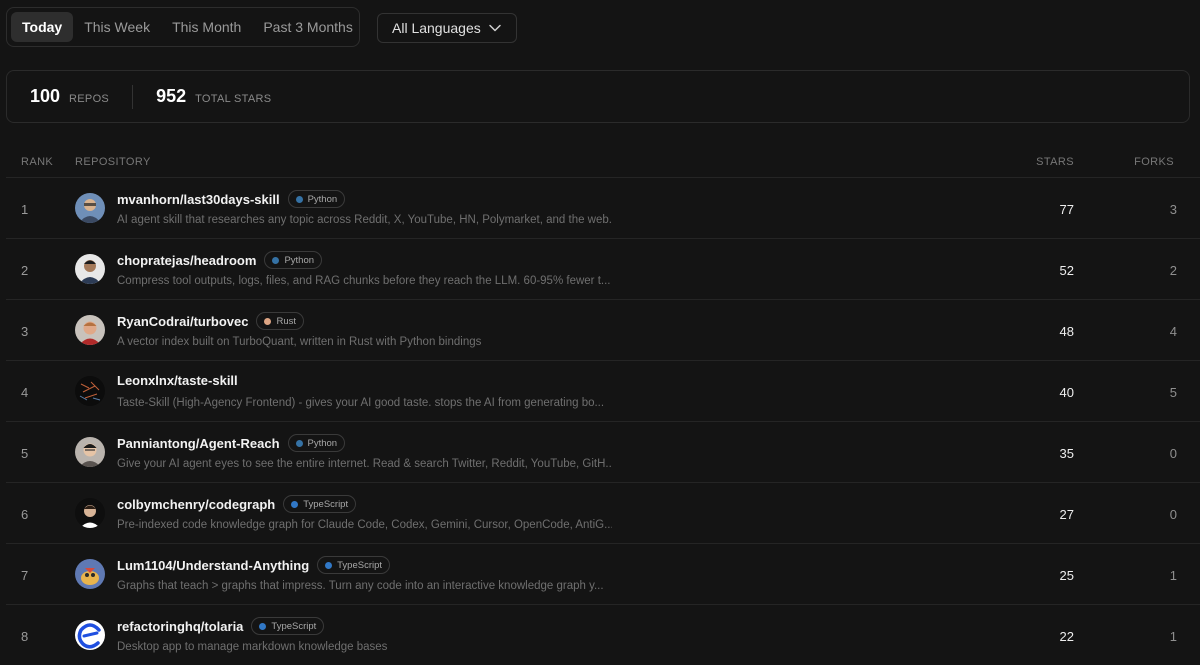  Describe the element at coordinates (598, 96) in the screenshot. I see `summary-stats: 100 REPOS 952 TOTAL STARS` at that location.